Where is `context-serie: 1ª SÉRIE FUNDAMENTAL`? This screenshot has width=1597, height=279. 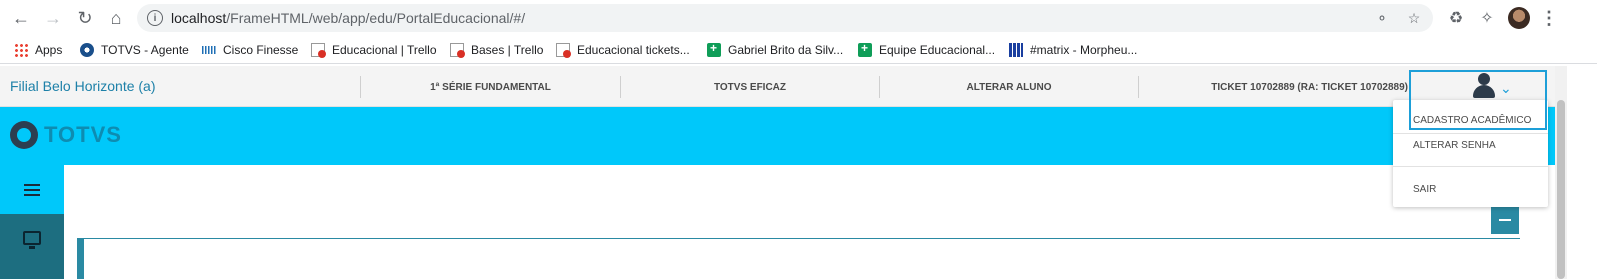 context-serie: 1ª SÉRIE FUNDAMENTAL is located at coordinates (490, 87).